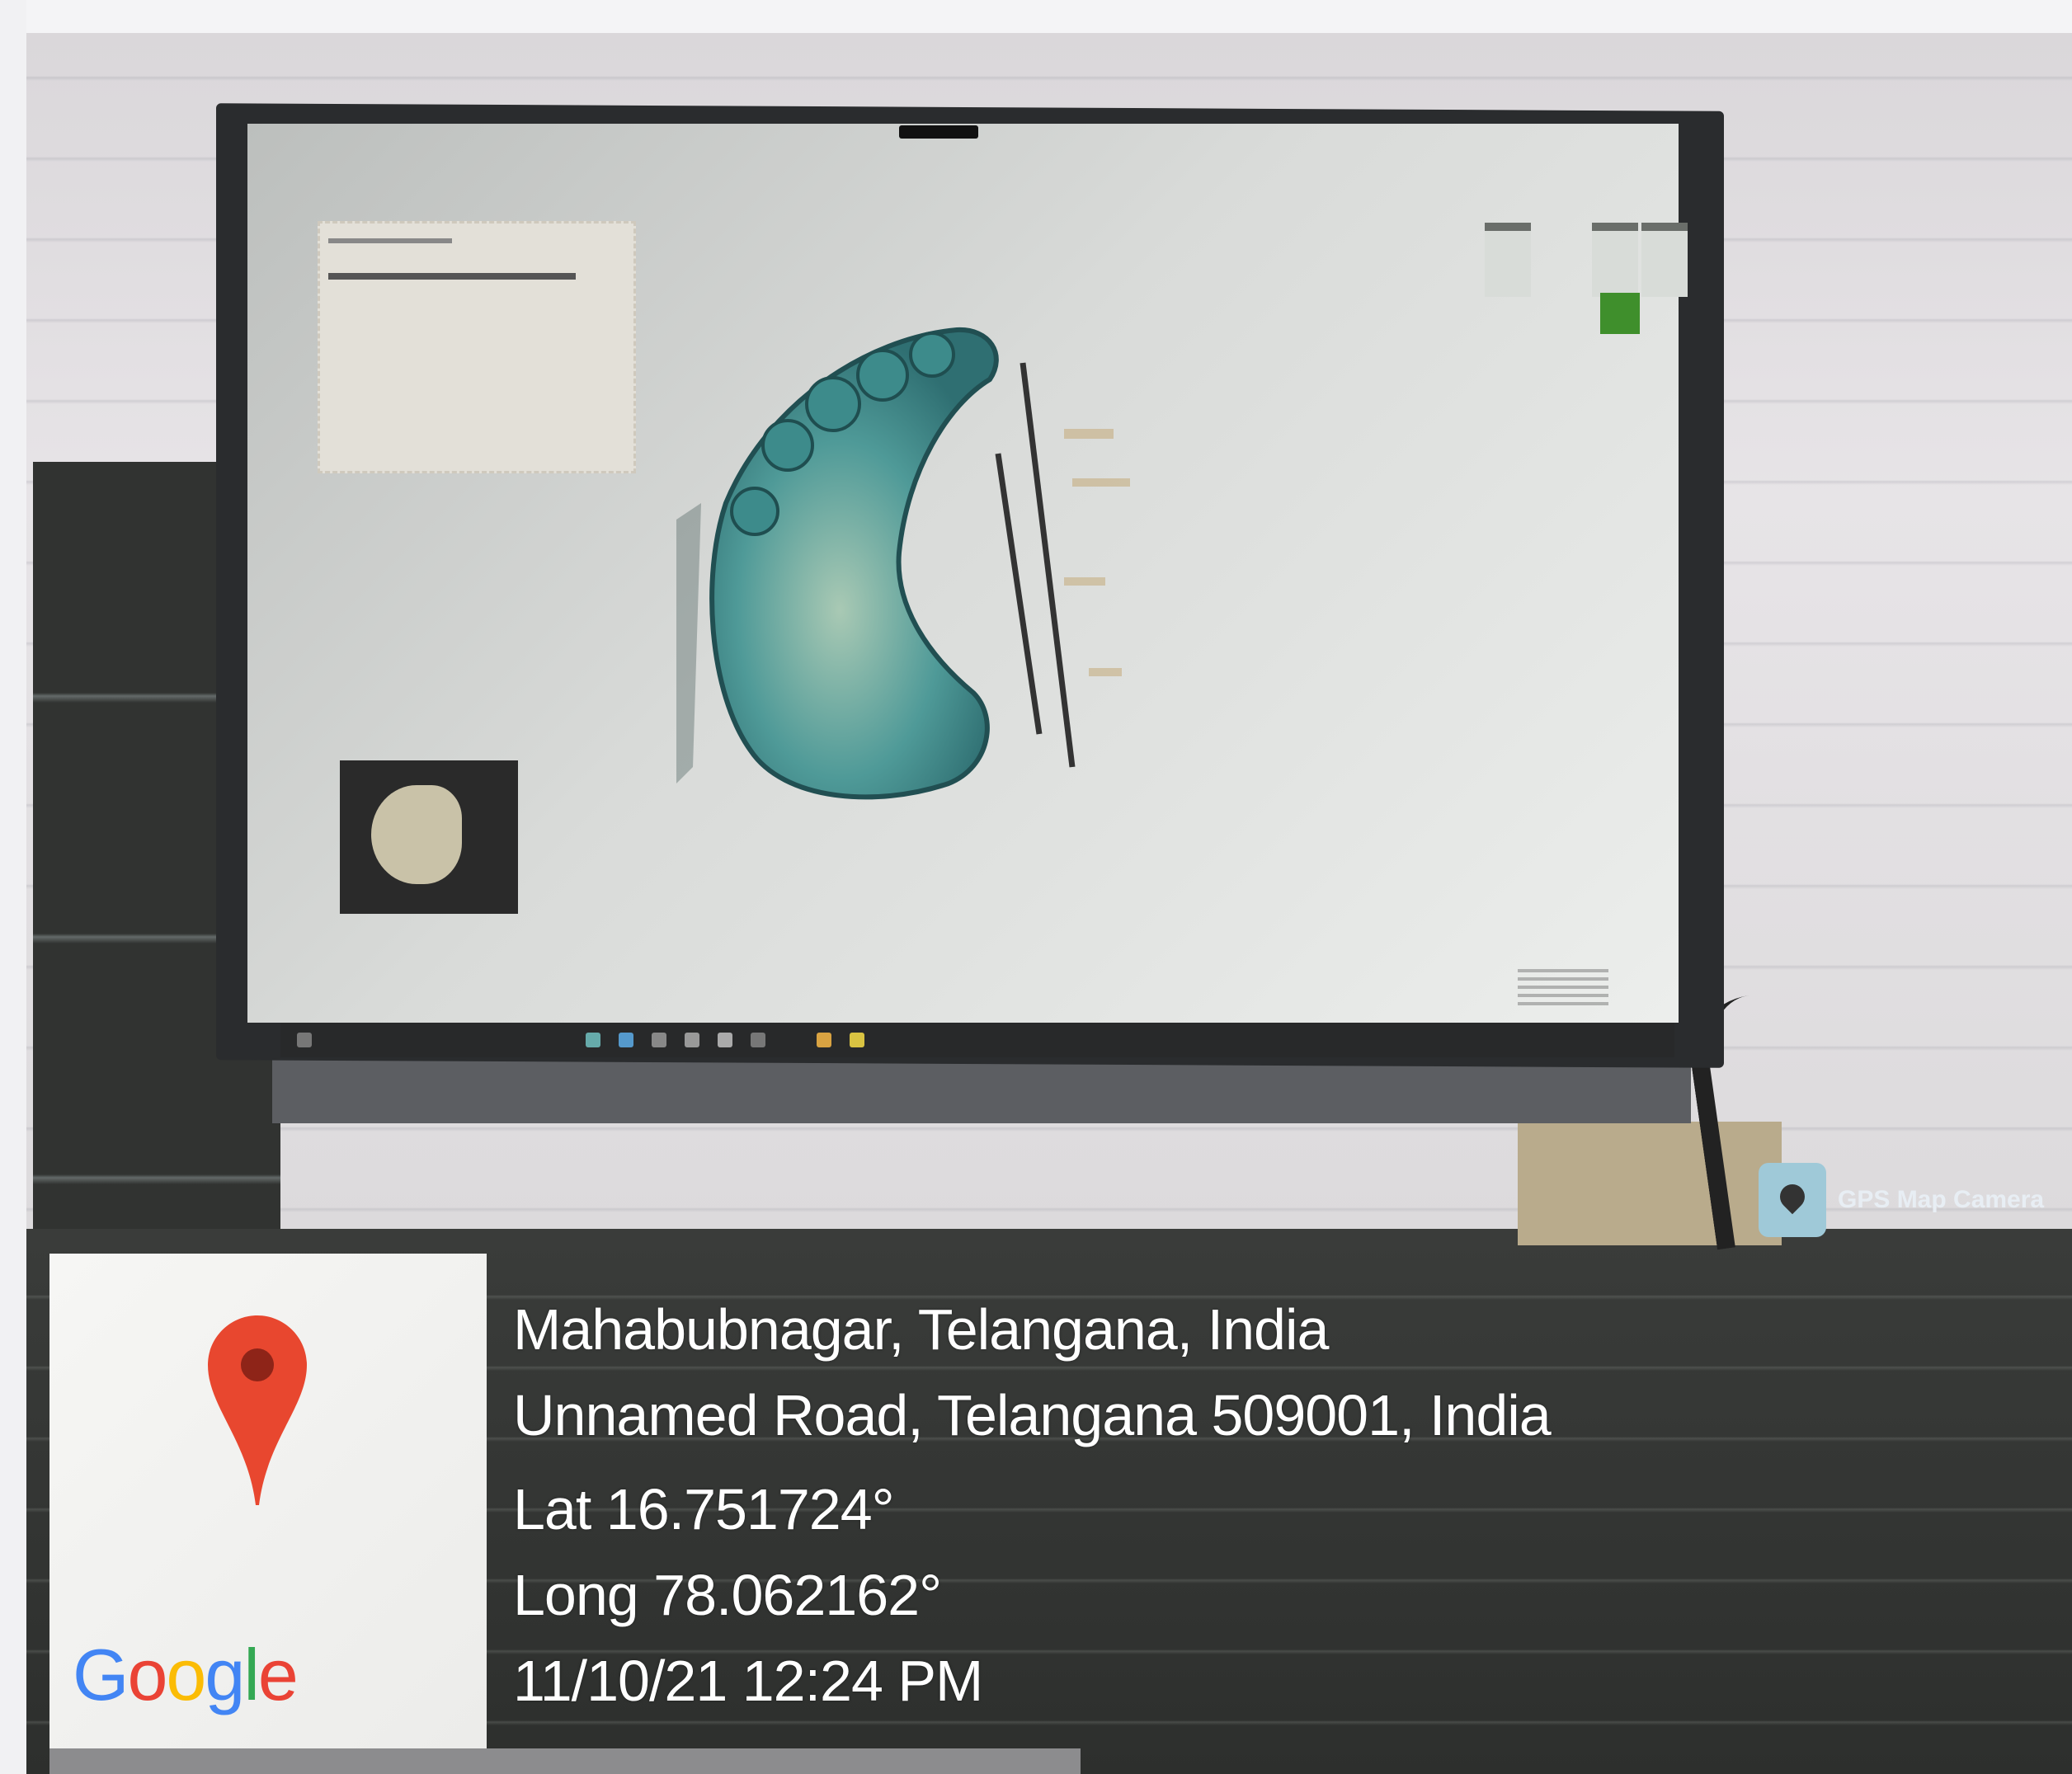  What do you see at coordinates (13, 887) in the screenshot?
I see `photo-border-left` at bounding box center [13, 887].